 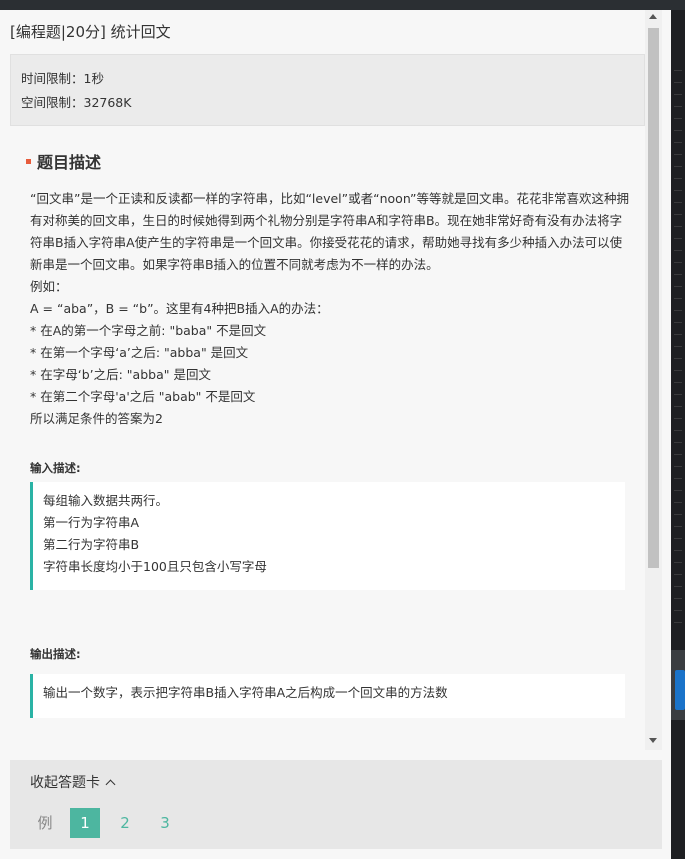 I want to click on description-line: * 在A的第一个字母之前: "baba" 不是回文, so click(x=148, y=330).